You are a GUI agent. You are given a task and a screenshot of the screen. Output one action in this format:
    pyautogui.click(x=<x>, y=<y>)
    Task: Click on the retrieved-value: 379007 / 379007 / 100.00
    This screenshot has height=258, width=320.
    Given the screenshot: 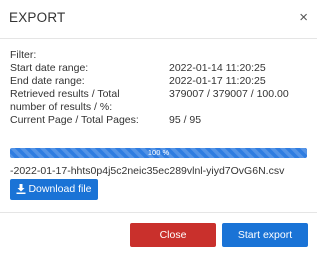 What is the action you would take?
    pyautogui.click(x=229, y=94)
    